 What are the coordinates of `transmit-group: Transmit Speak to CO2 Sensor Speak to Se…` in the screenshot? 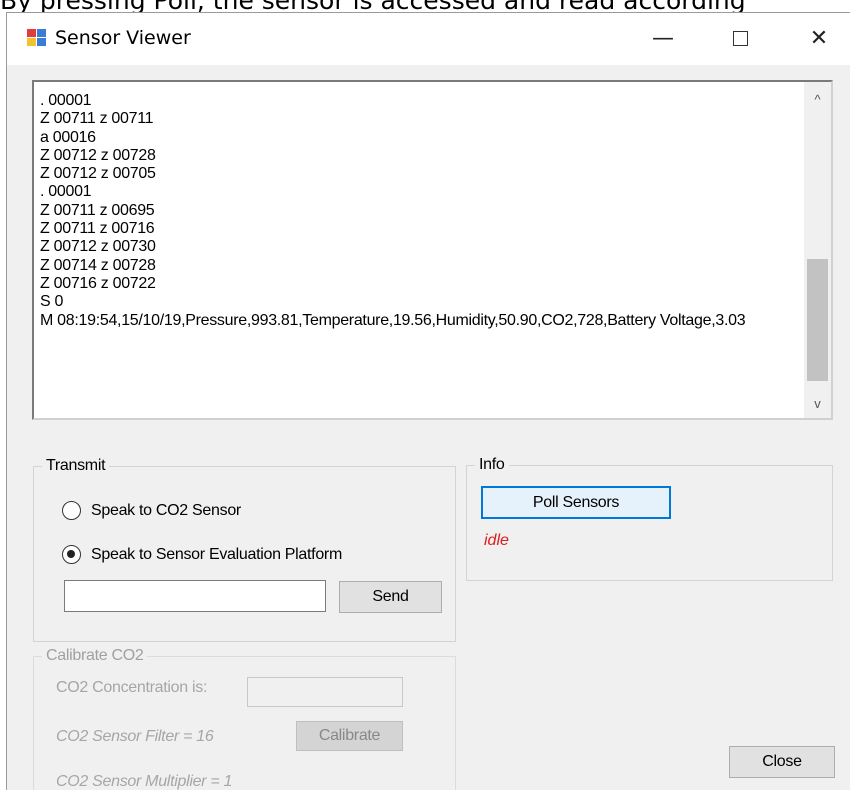 It's located at (244, 549).